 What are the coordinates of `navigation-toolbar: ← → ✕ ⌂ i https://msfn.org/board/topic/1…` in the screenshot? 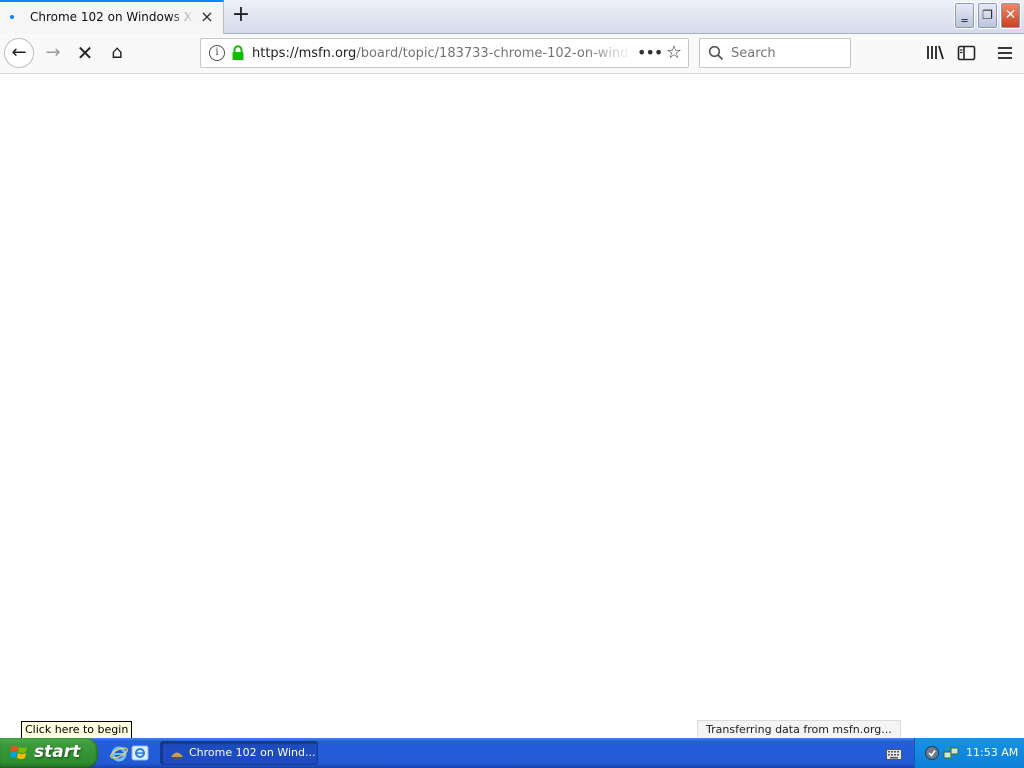 It's located at (512, 54).